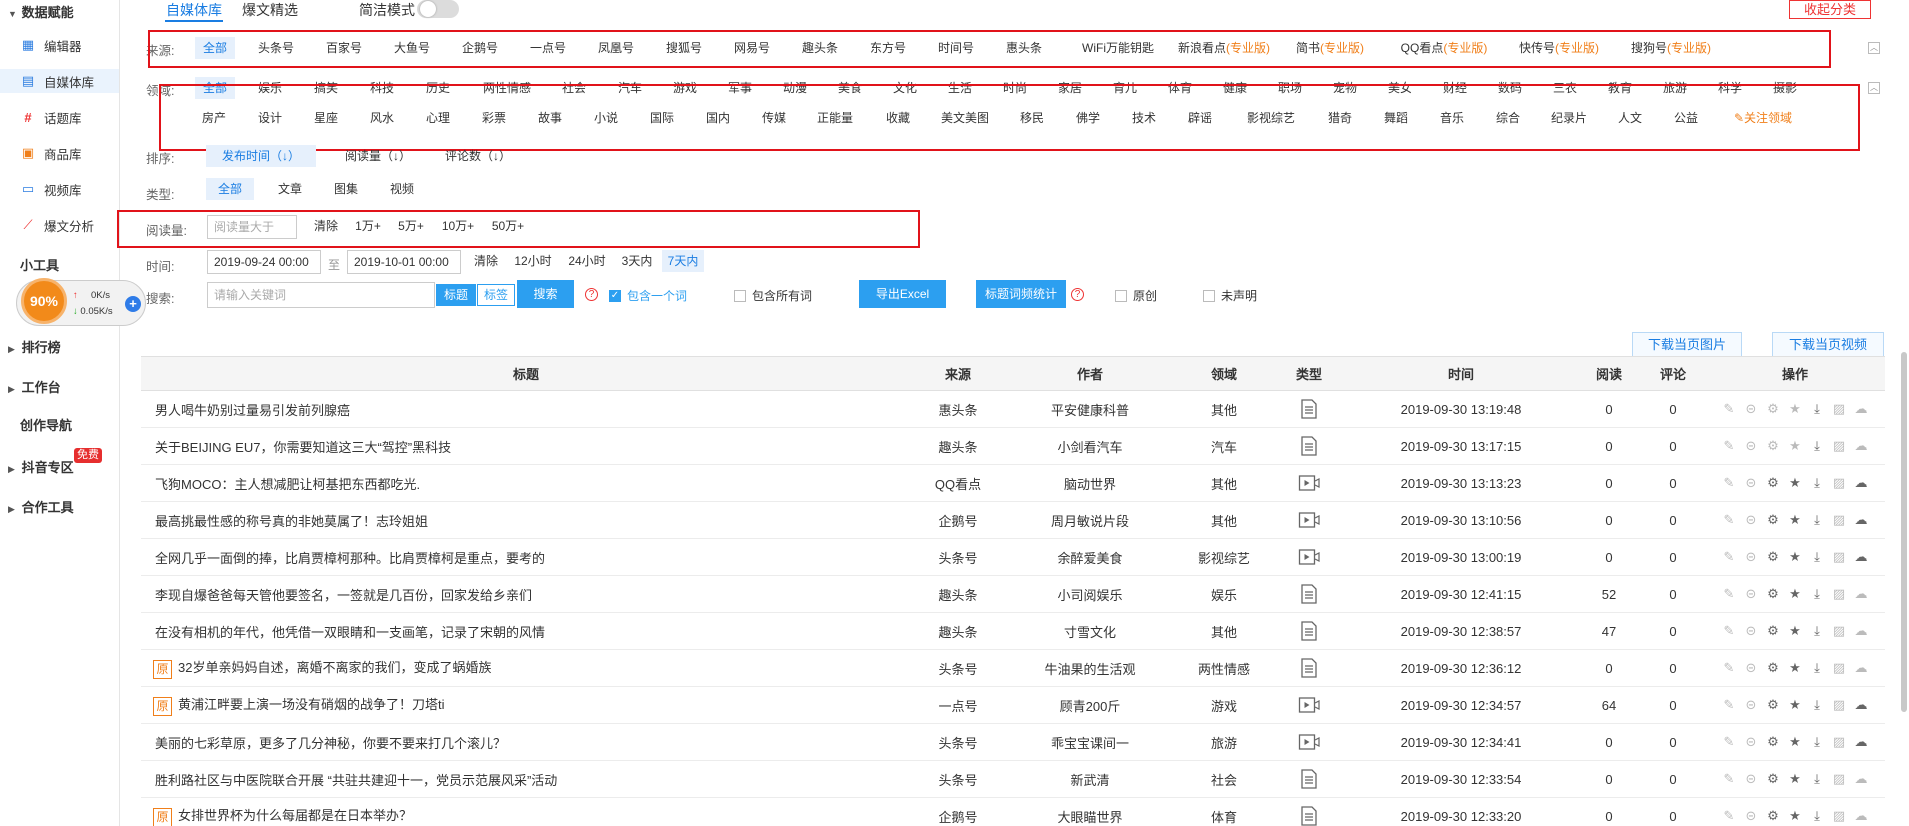 The height and width of the screenshot is (826, 1909). I want to click on cell-author: 大眼瞄世界, so click(1090, 811).